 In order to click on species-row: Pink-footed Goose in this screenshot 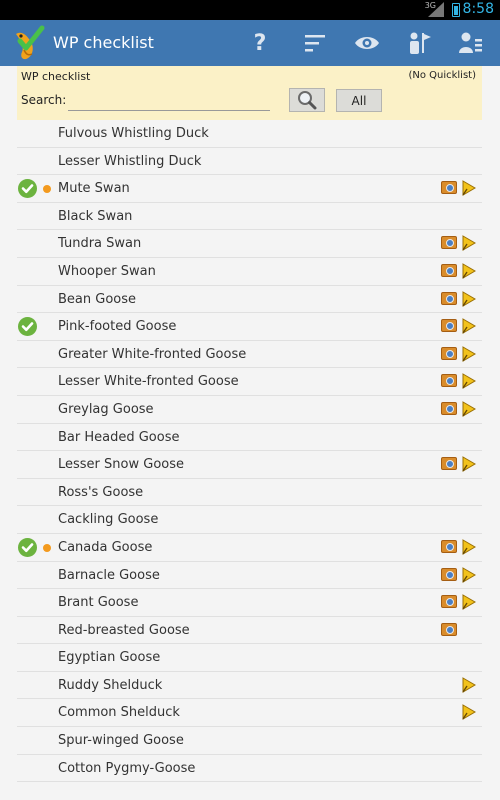, I will do `click(249, 327)`.